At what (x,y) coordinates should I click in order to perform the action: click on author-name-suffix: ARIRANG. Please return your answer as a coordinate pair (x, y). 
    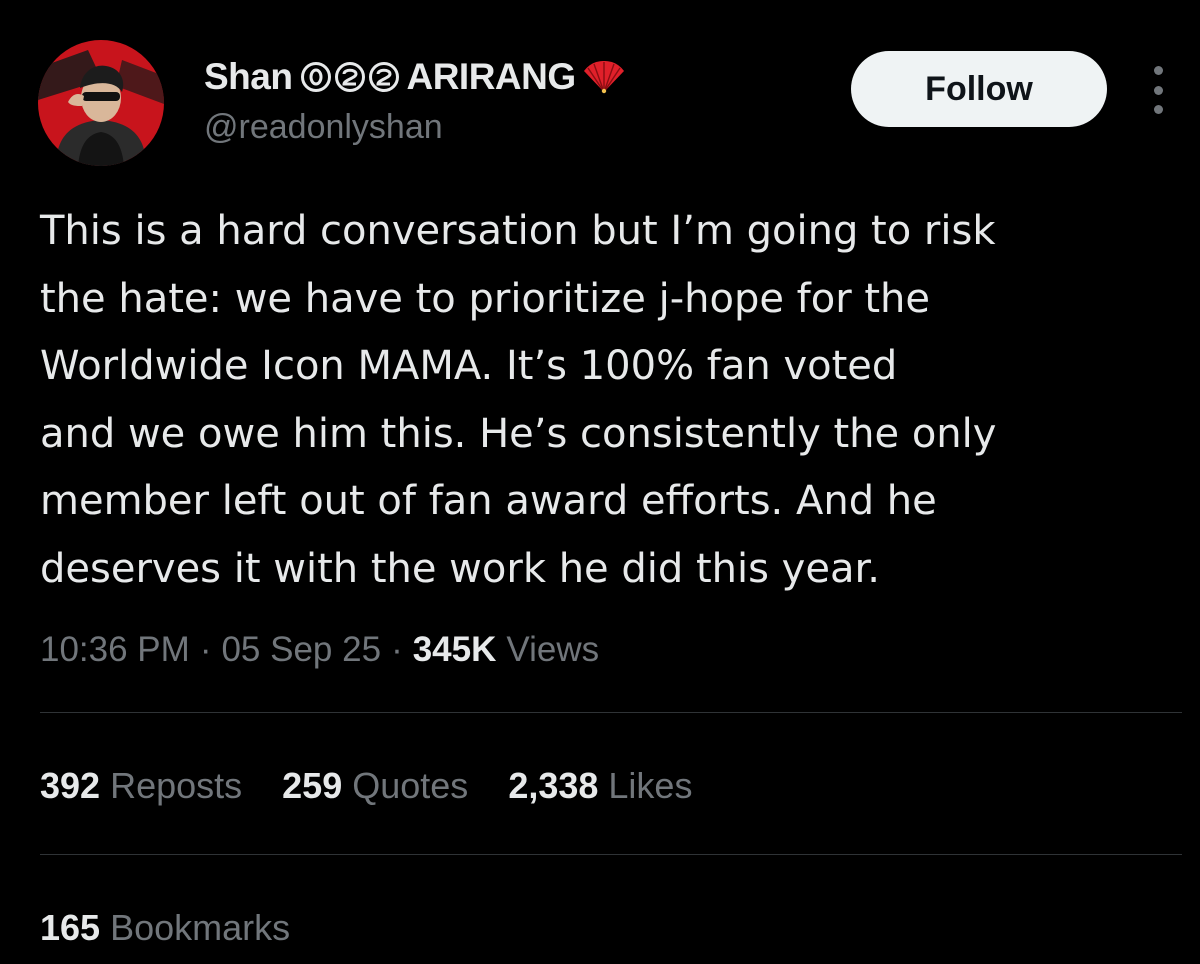
    Looking at the image, I should click on (491, 76).